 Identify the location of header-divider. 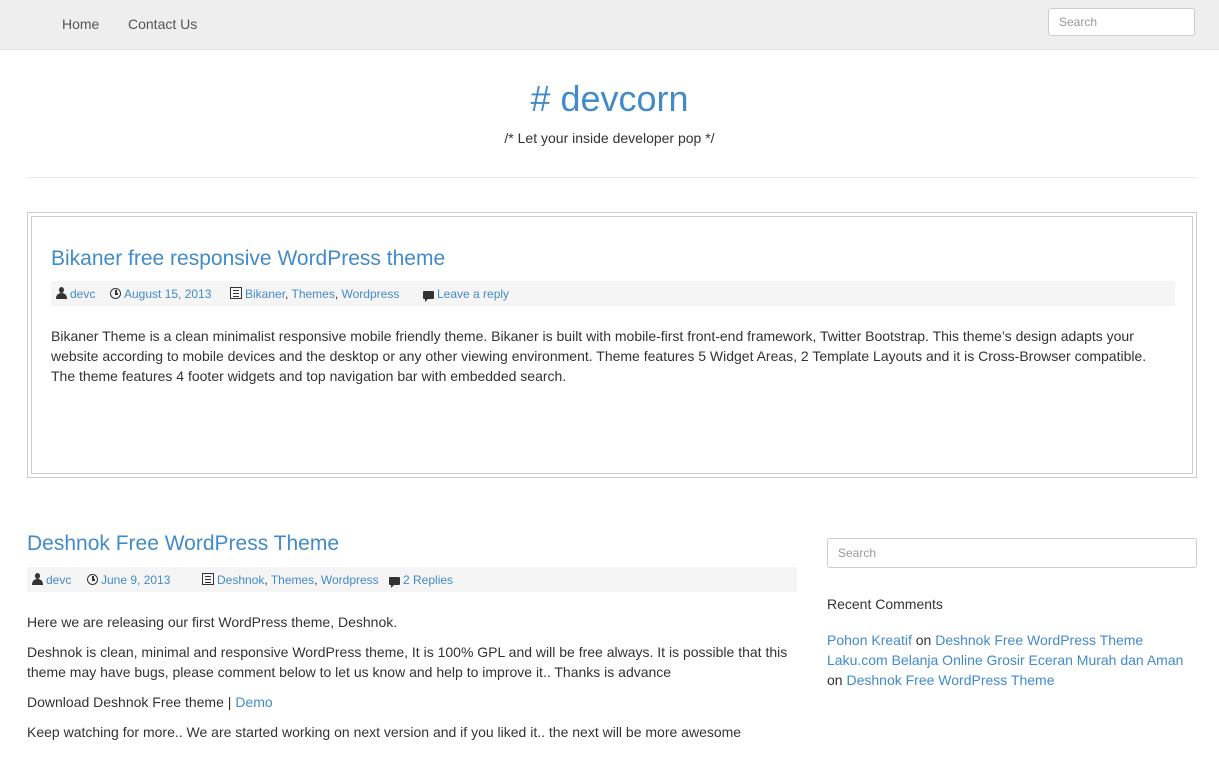
(612, 177).